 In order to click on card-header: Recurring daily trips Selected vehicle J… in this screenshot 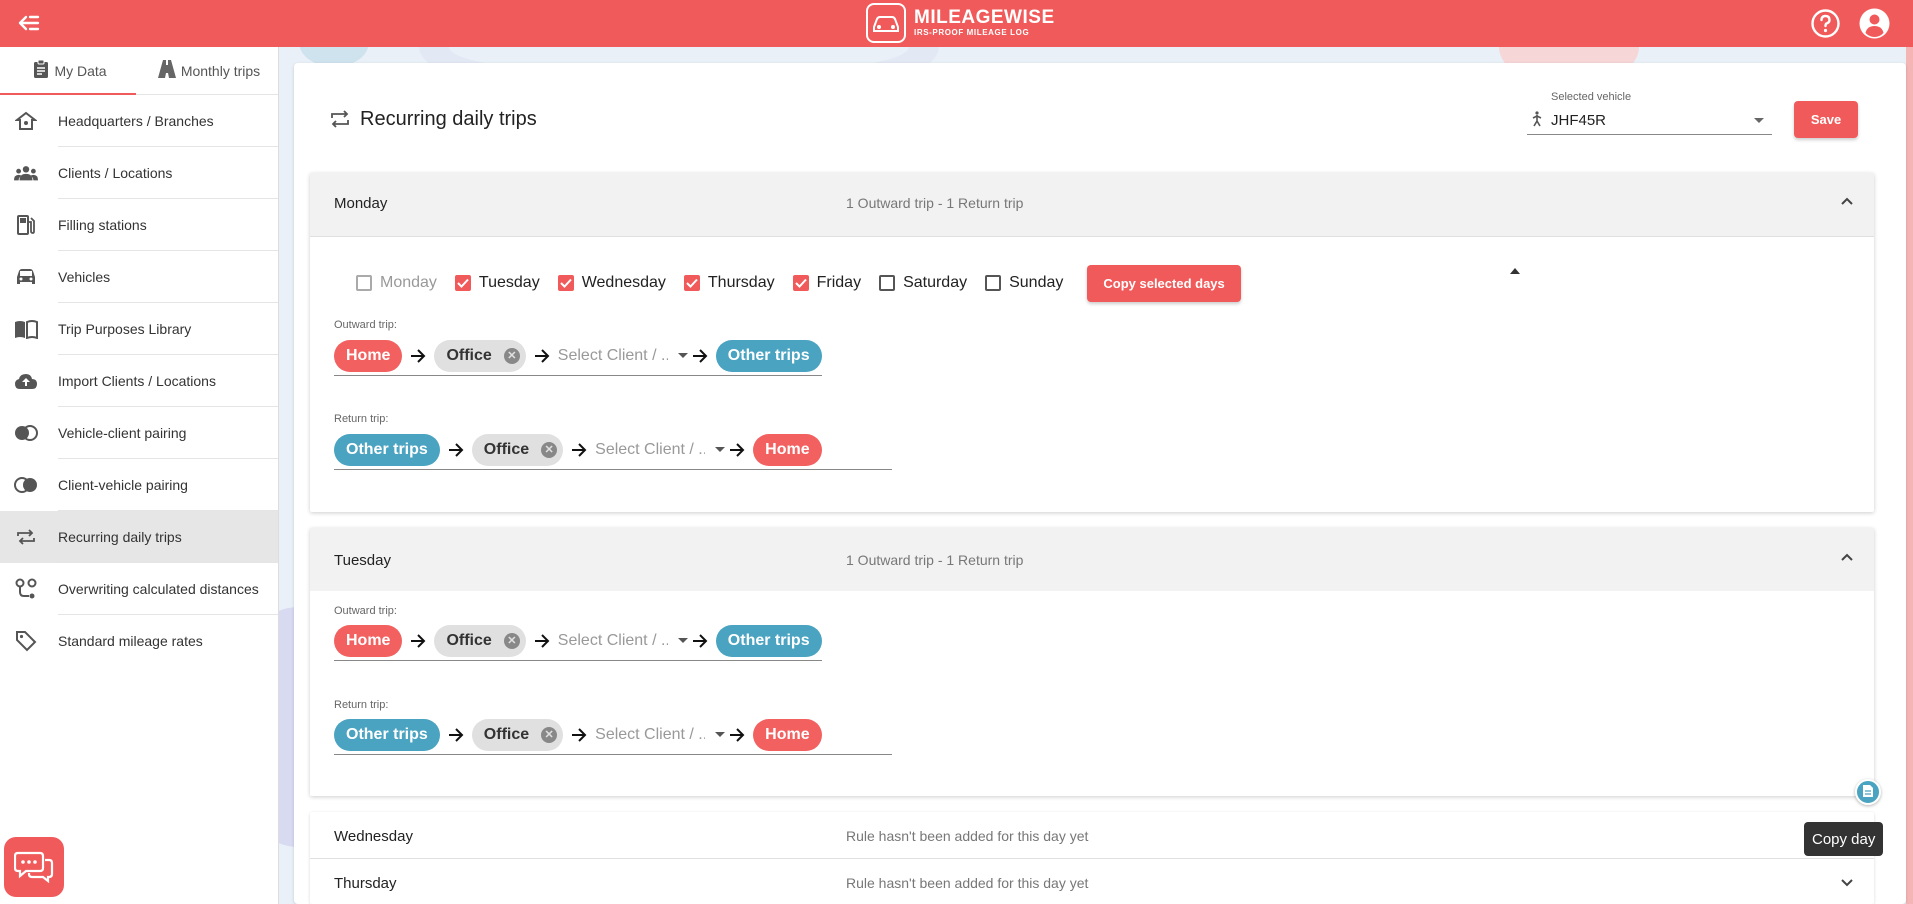, I will do `click(1100, 118)`.